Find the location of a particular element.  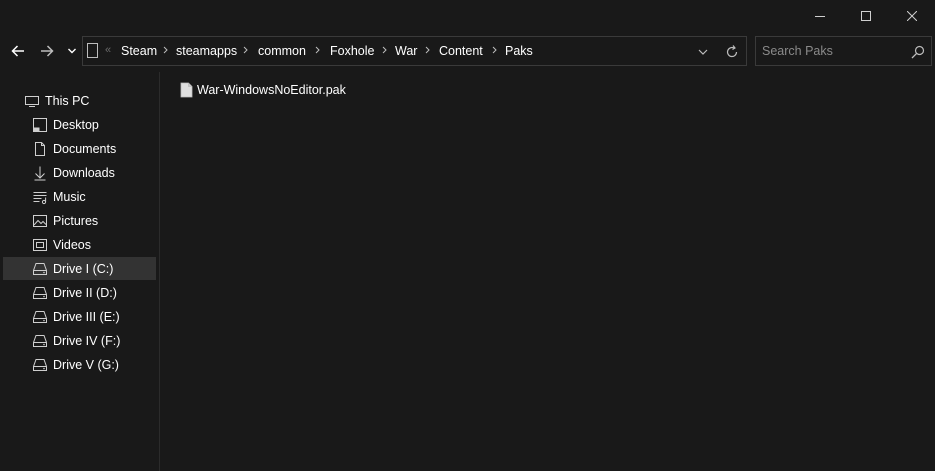

sidebar-item-downloads: Downloads is located at coordinates (93, 172).